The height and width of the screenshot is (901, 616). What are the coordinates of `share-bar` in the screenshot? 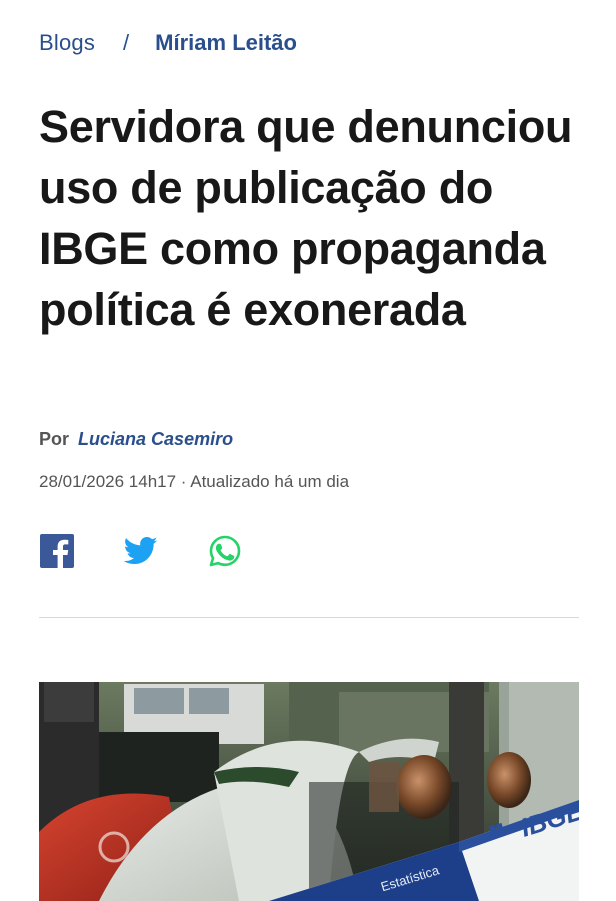 It's located at (141, 551).